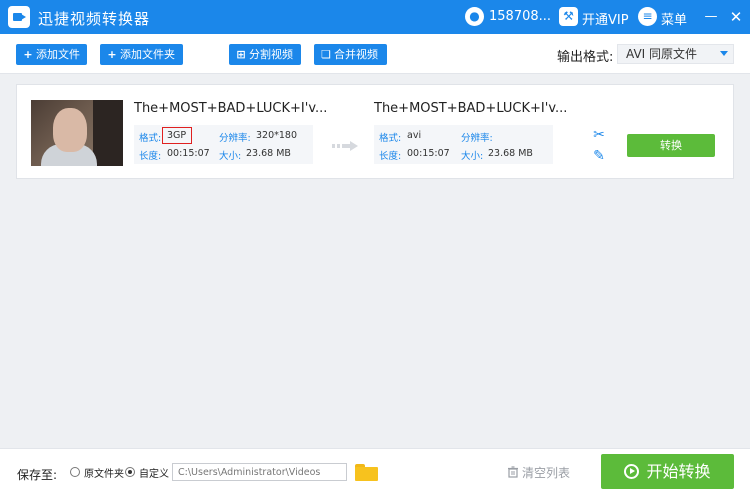  Describe the element at coordinates (37, 475) in the screenshot. I see `save-to-label: 保存至:` at that location.